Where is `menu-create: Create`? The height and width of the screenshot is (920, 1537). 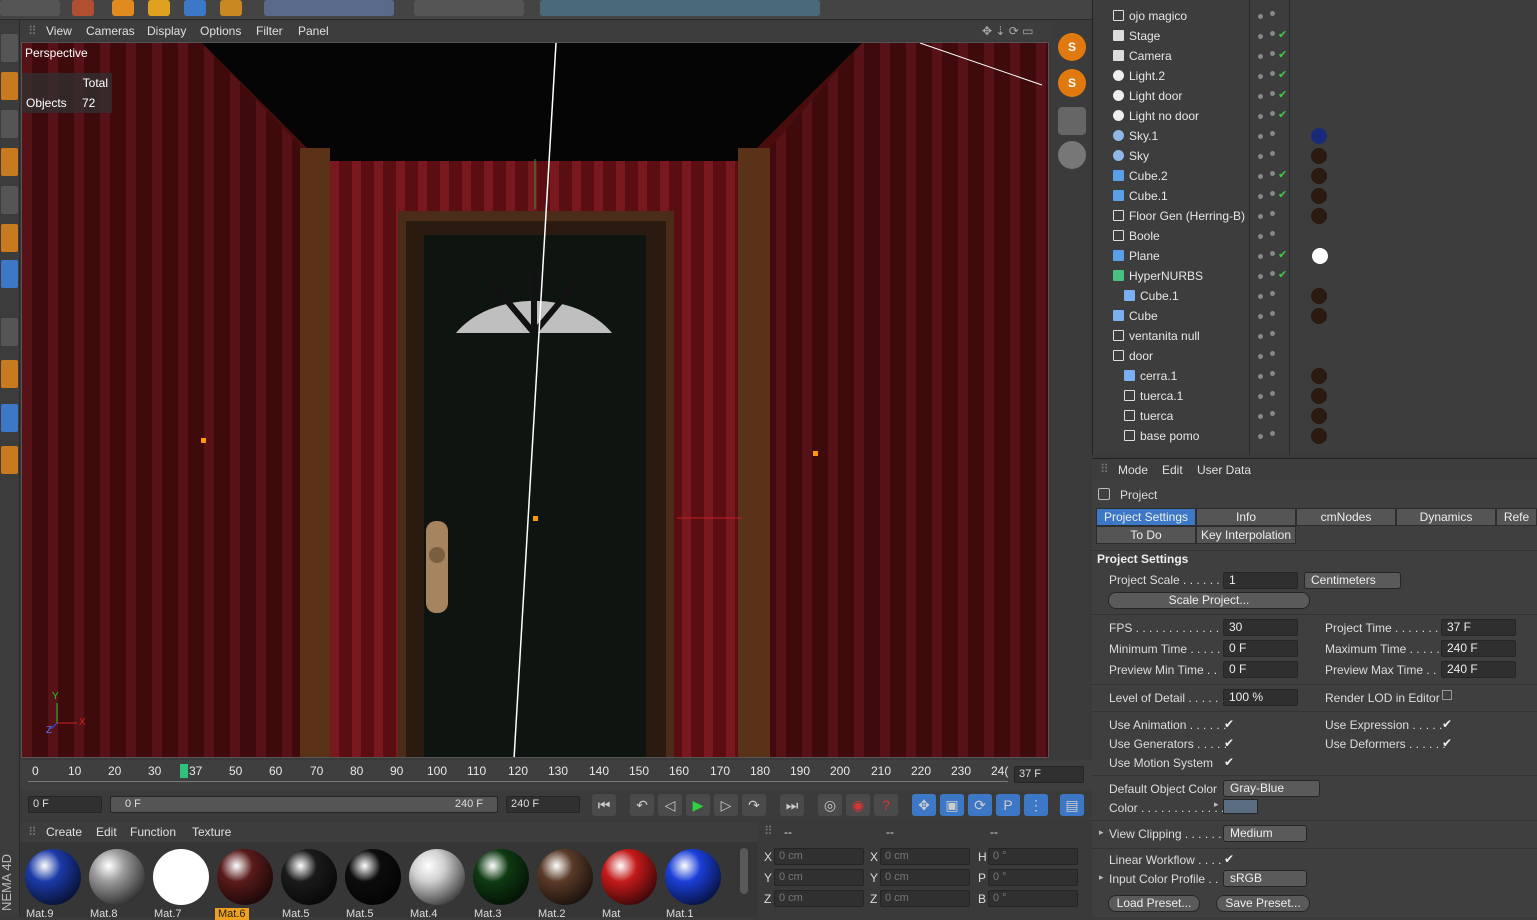 menu-create: Create is located at coordinates (64, 832).